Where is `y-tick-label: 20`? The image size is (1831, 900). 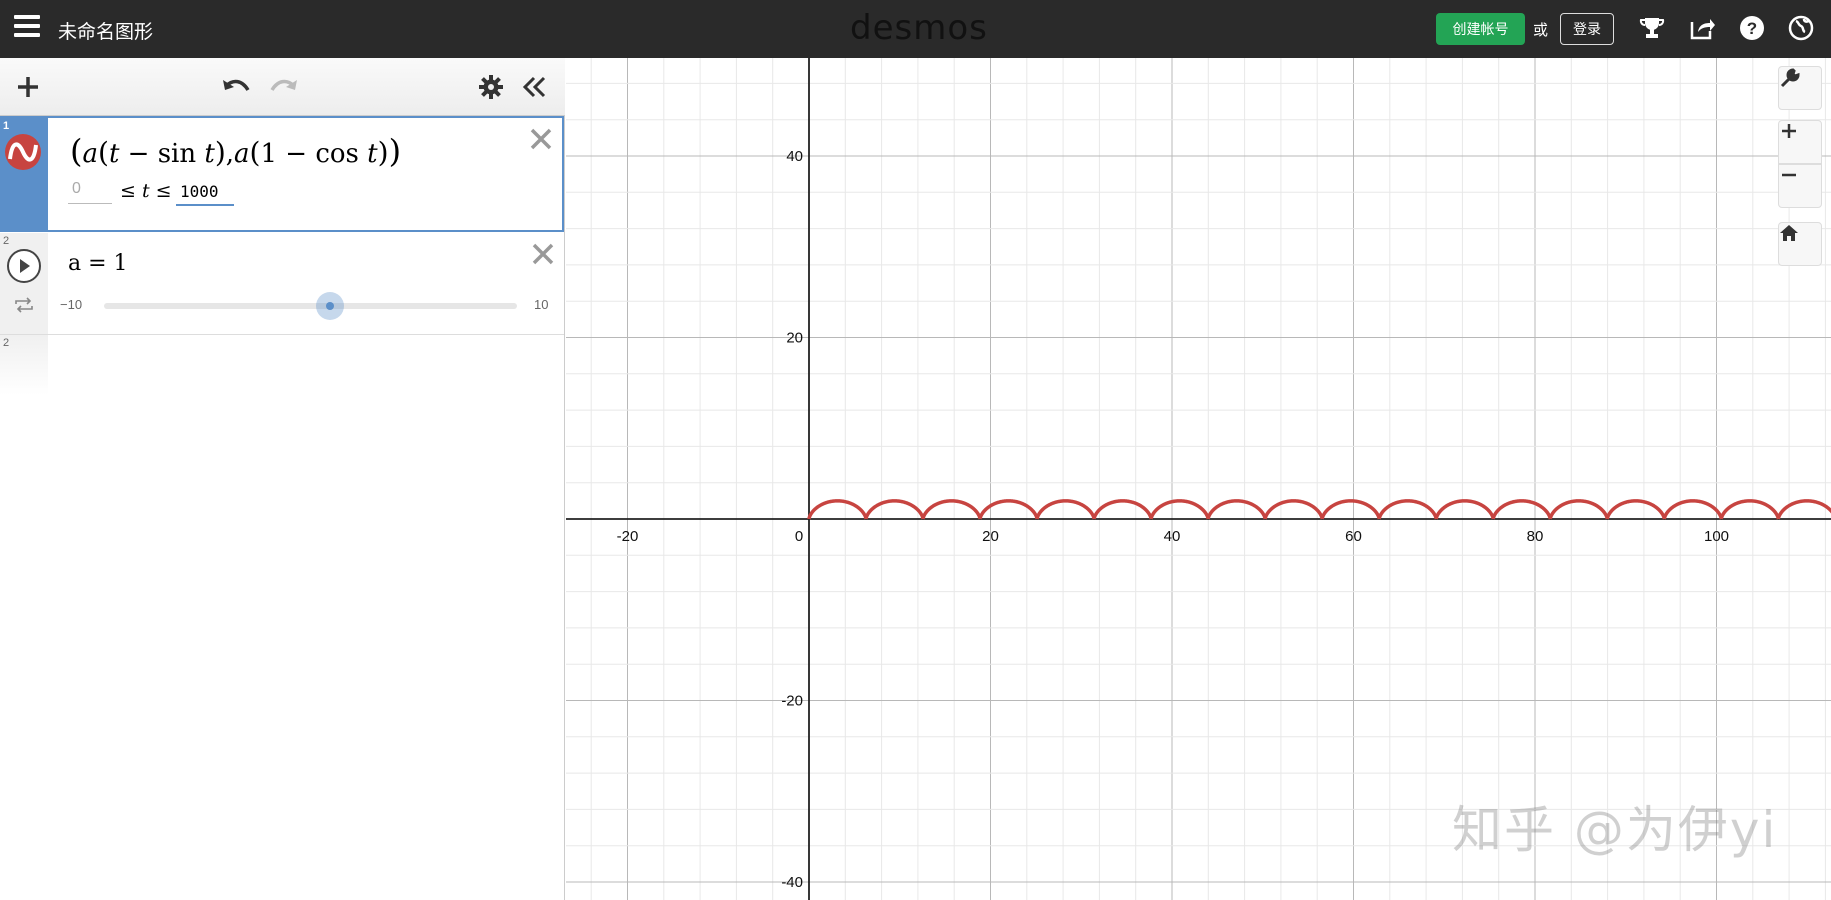 y-tick-label: 20 is located at coordinates (794, 338).